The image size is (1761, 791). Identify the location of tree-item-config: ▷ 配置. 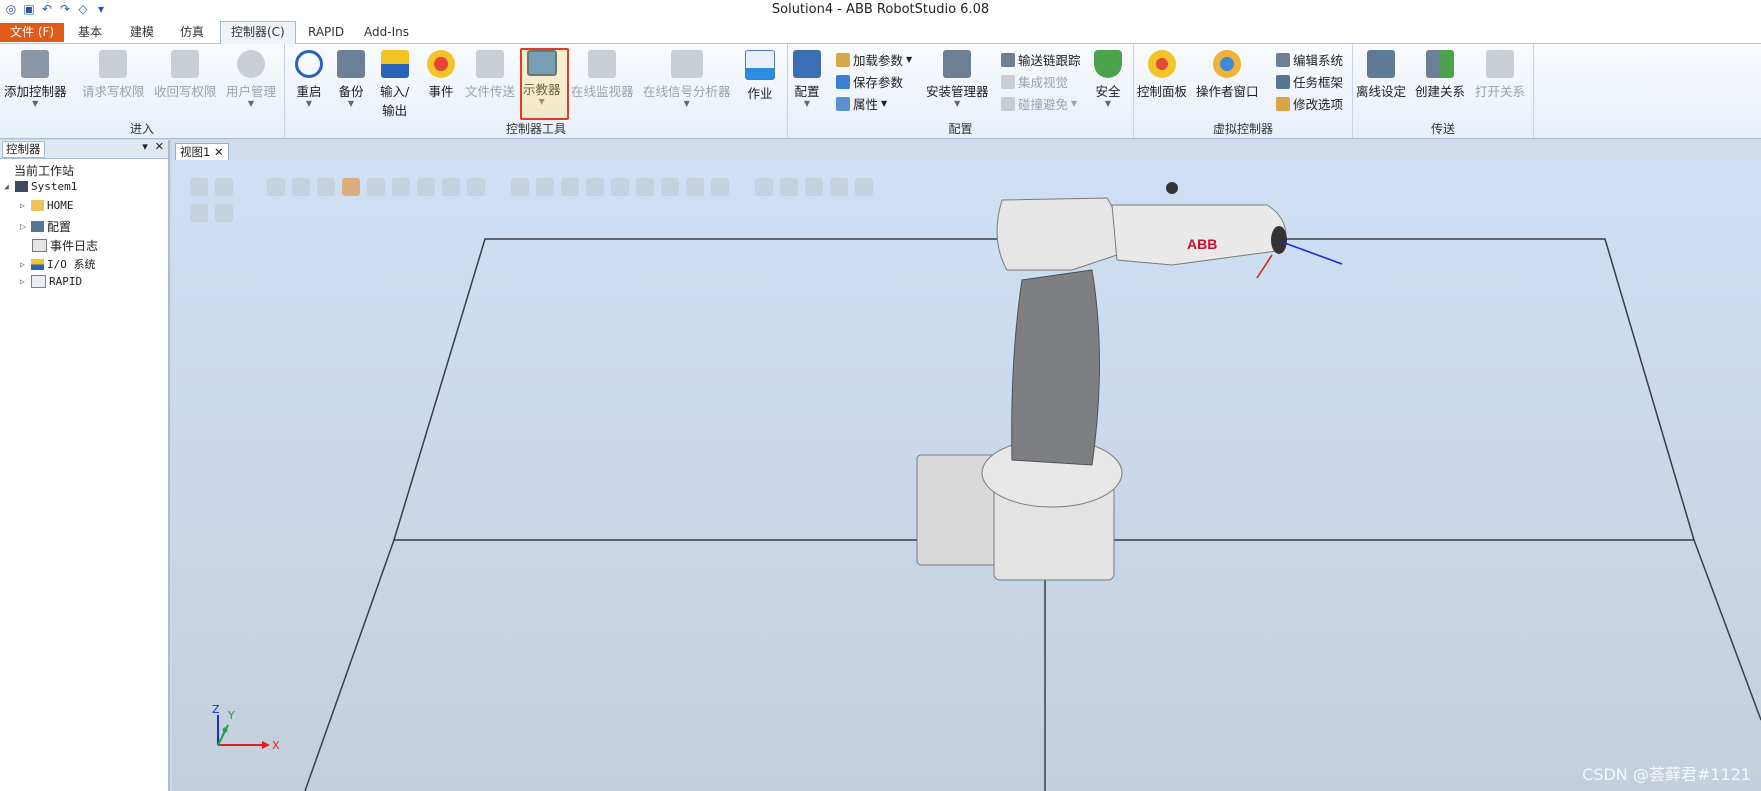
(45, 226).